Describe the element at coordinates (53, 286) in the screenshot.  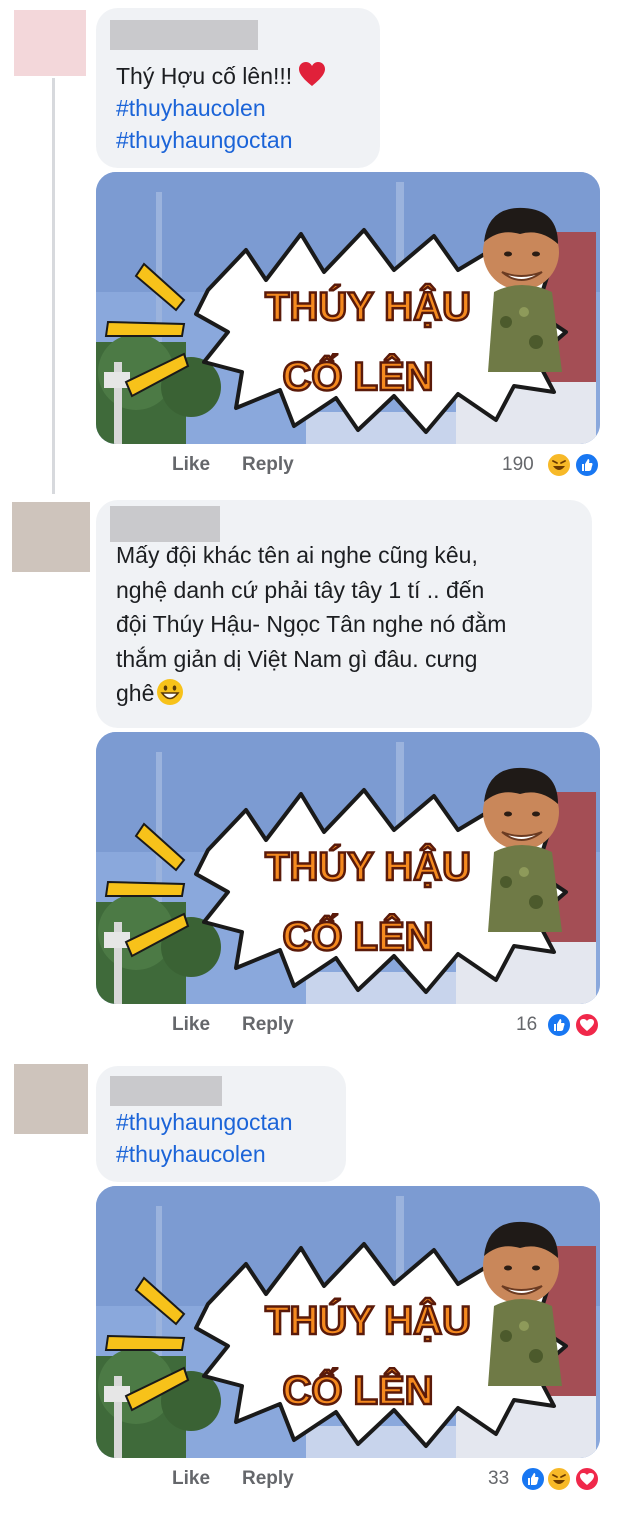
I see `reply-thread-line` at that location.